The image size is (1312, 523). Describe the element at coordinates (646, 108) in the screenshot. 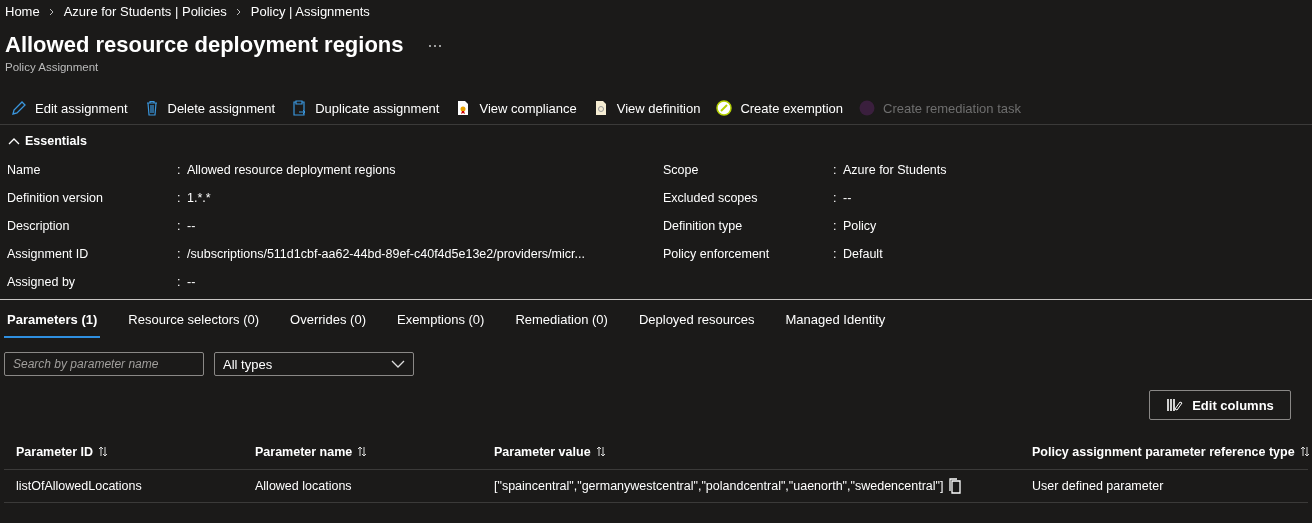

I see `toolbar-button: View definition` at that location.